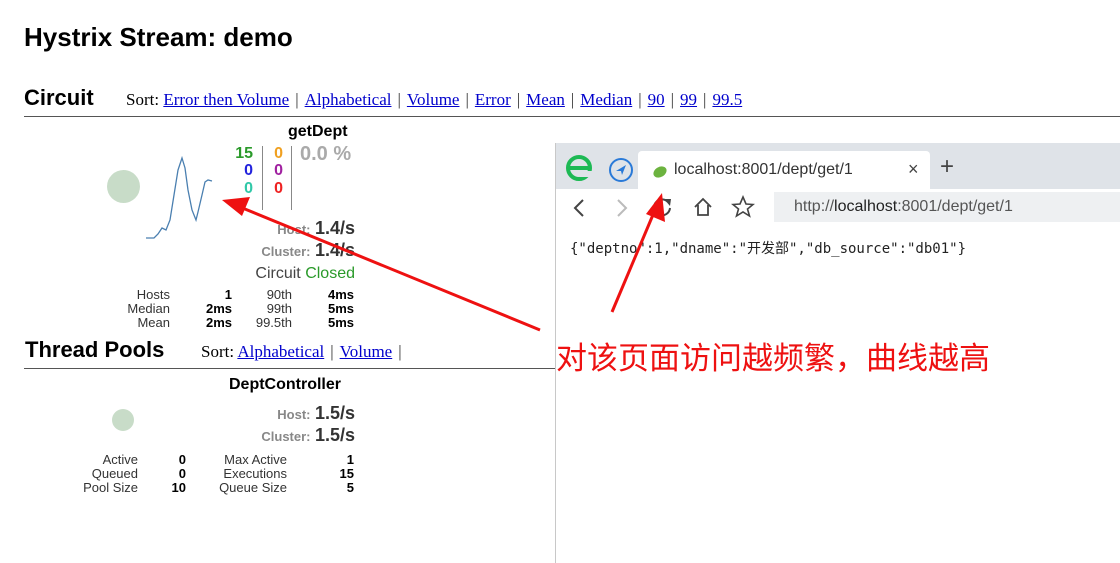  I want to click on annotation-arrows, so click(443, 262).